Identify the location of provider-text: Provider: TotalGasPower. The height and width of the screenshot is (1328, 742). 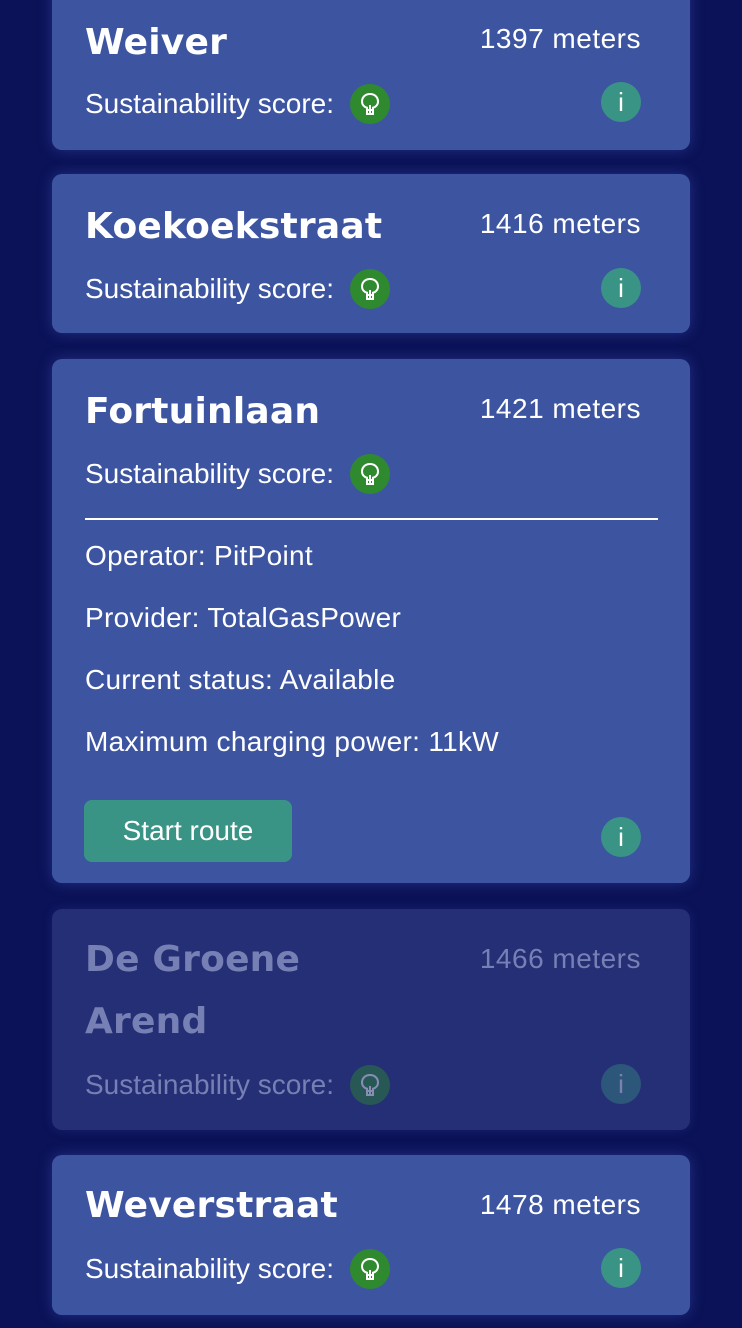
(243, 617).